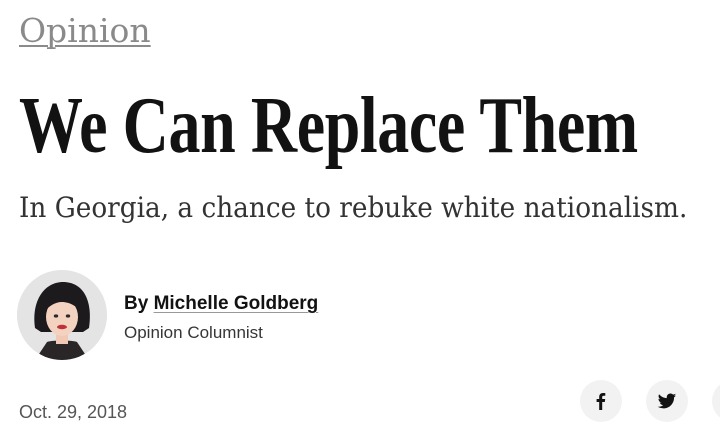 Image resolution: width=720 pixels, height=435 pixels. I want to click on byline-prefix: By, so click(139, 303).